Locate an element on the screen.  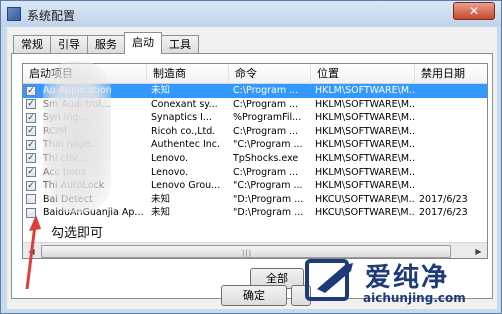
column-header-location: 位置 is located at coordinates (363, 74).